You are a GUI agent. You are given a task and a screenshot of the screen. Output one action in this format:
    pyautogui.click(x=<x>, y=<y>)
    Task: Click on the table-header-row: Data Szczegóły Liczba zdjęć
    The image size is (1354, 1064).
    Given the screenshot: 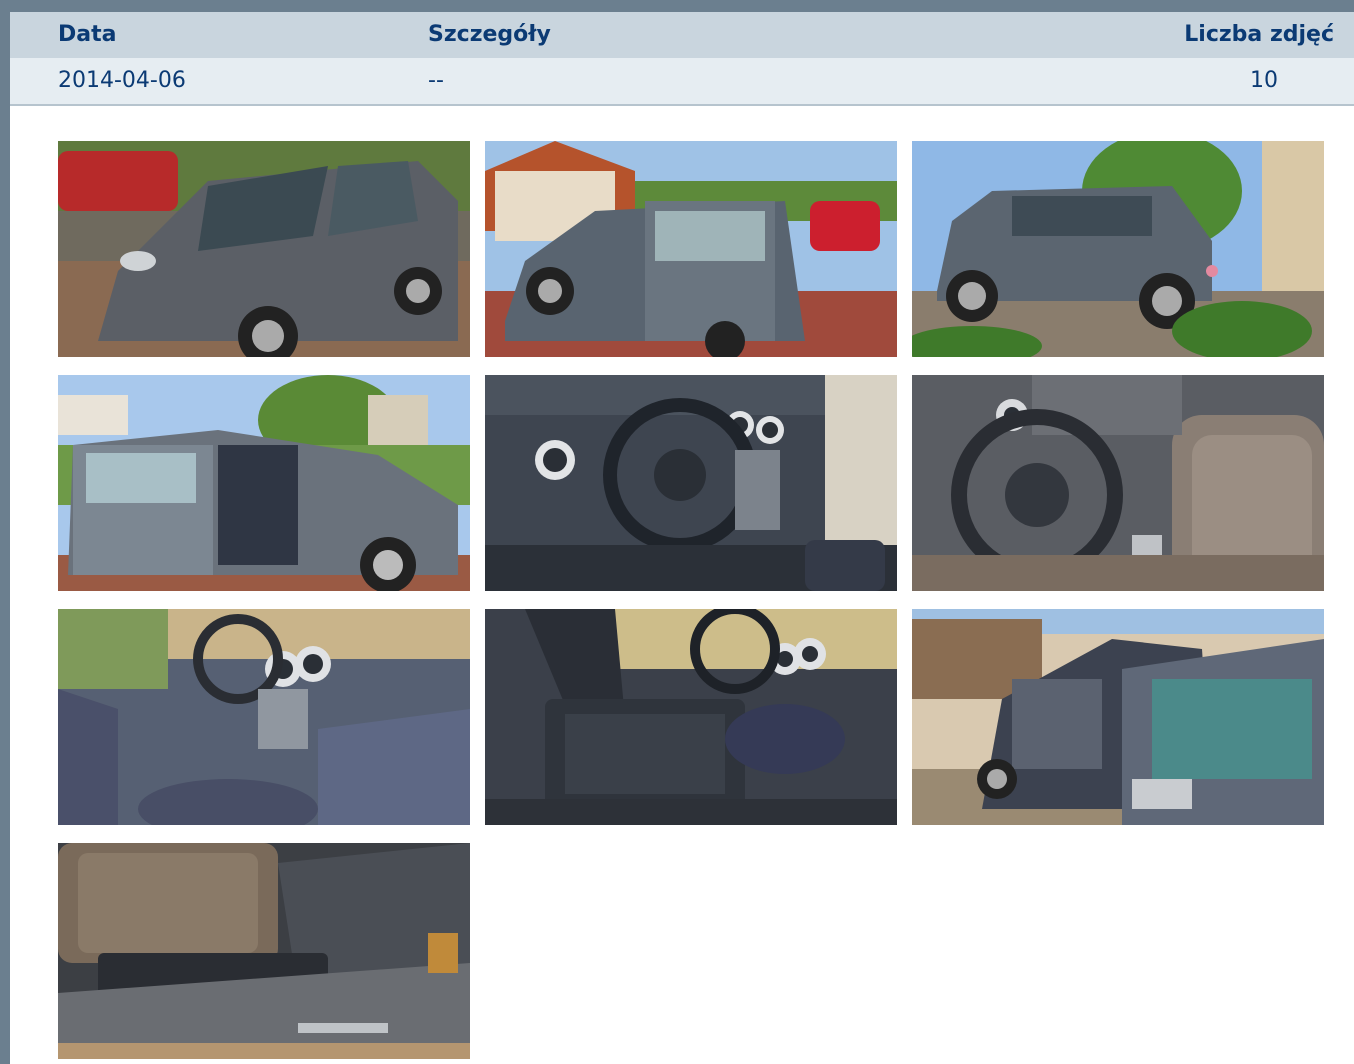 What is the action you would take?
    pyautogui.click(x=682, y=35)
    